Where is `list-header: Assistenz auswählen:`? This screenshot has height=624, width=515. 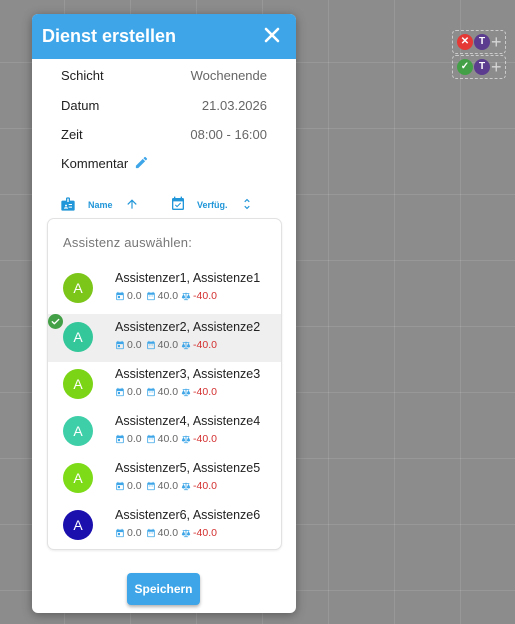
list-header: Assistenz auswählen: is located at coordinates (128, 242).